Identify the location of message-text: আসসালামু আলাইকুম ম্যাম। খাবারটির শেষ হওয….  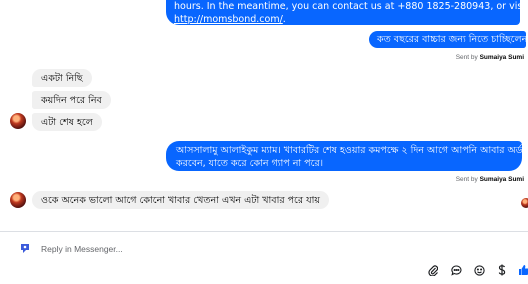
(352, 150).